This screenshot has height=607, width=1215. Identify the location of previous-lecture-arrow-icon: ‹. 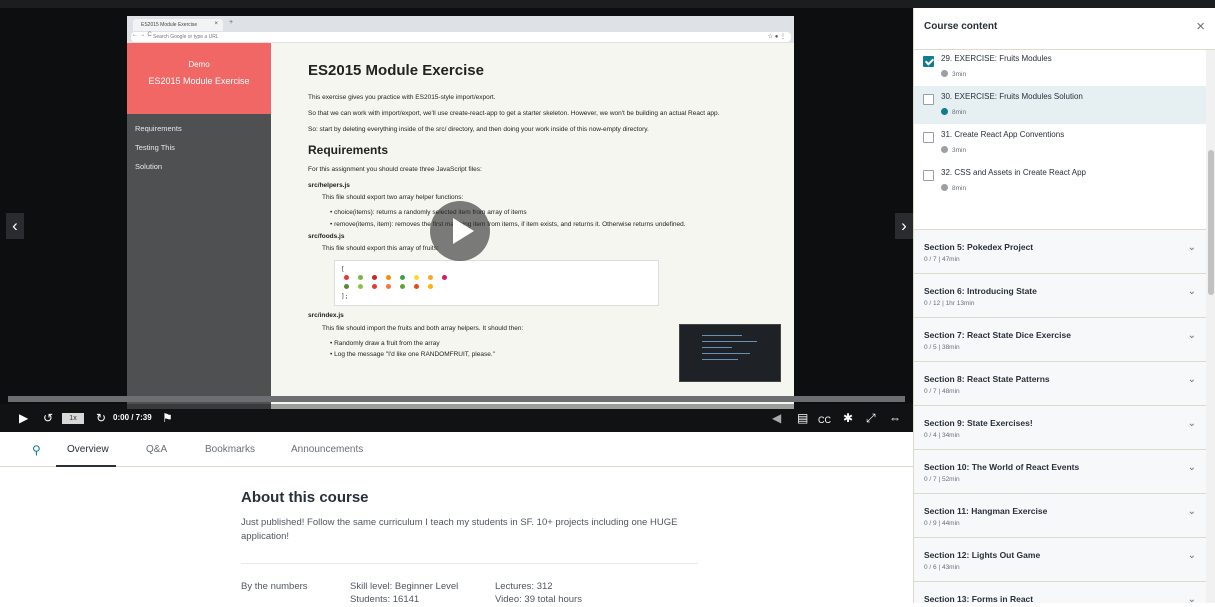
(15, 226).